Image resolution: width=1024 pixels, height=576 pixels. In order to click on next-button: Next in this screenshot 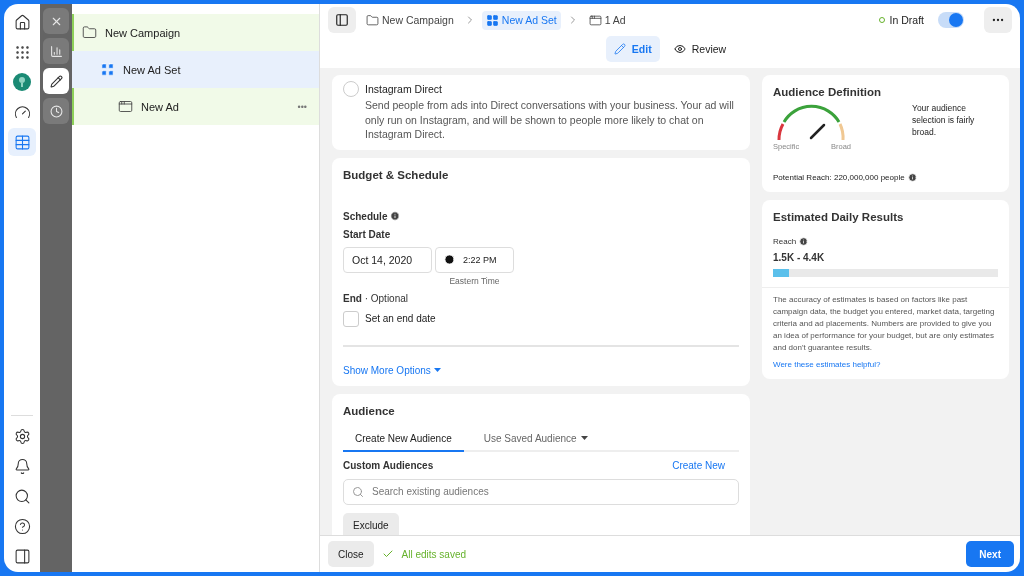, I will do `click(990, 554)`.